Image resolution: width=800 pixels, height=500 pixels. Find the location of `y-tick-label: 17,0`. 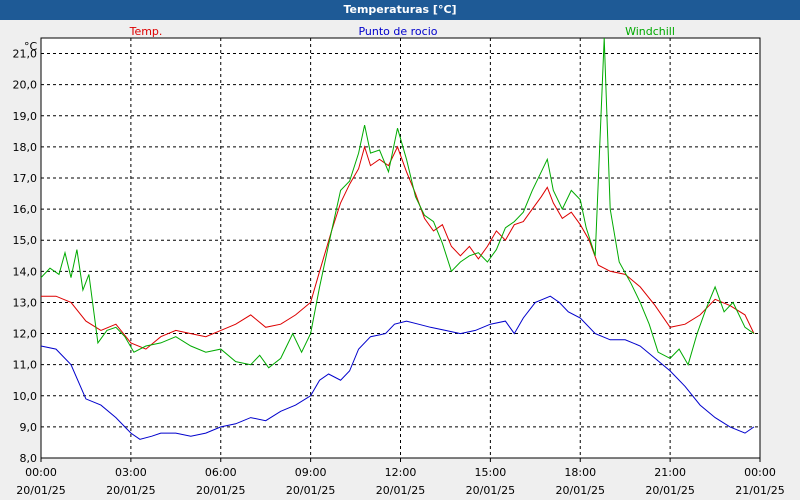

y-tick-label: 17,0 is located at coordinates (25, 178).